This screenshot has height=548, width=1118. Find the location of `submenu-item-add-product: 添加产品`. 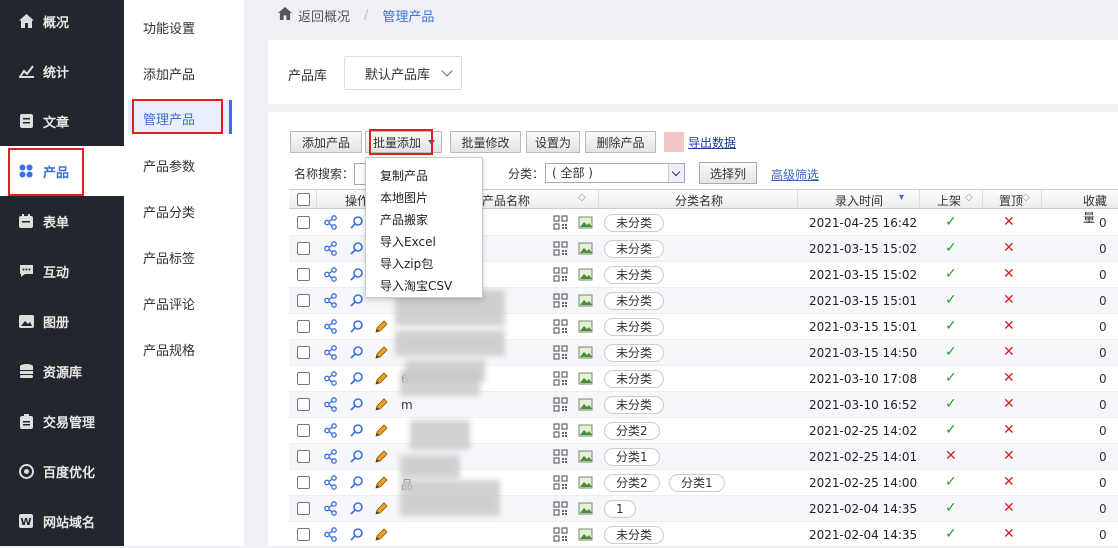

submenu-item-add-product: 添加产品 is located at coordinates (169, 73).